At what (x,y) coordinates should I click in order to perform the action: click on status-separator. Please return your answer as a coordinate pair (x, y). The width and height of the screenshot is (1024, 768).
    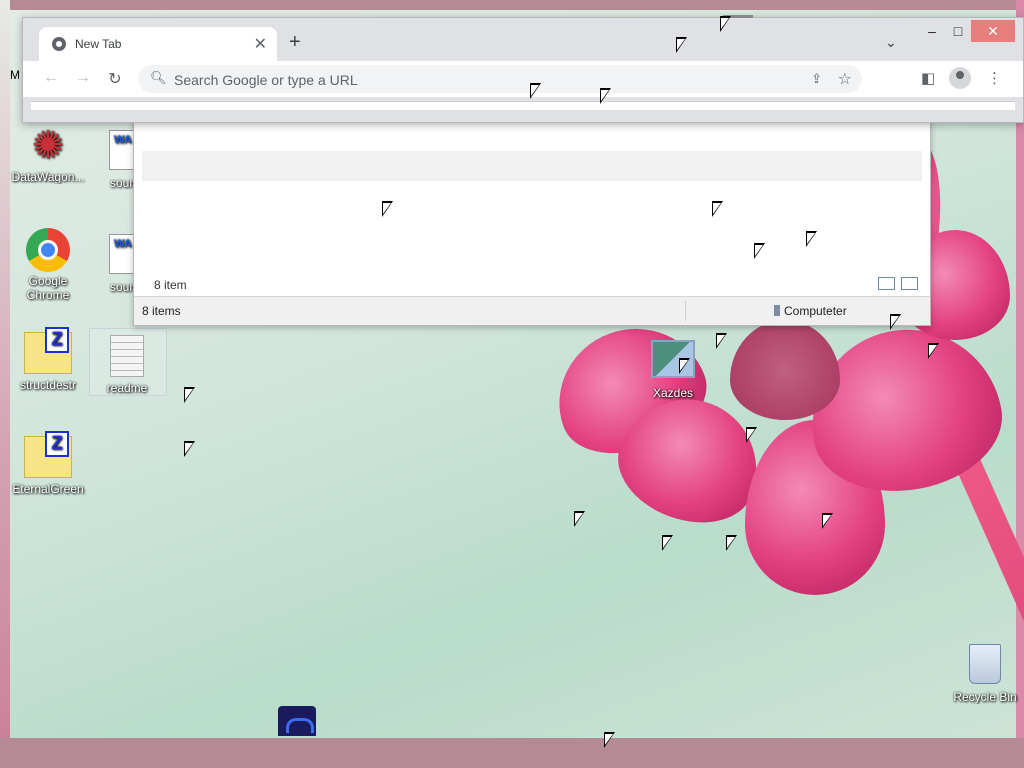
    Looking at the image, I should click on (685, 311).